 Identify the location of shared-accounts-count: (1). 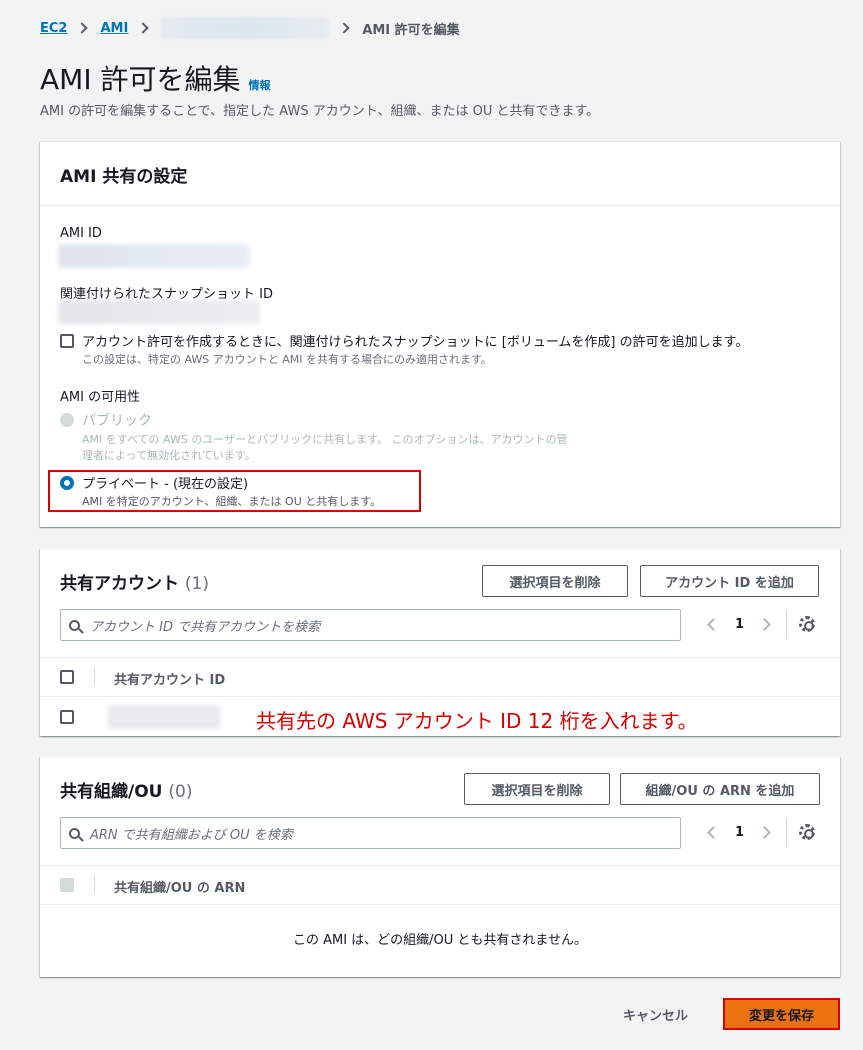
(197, 584).